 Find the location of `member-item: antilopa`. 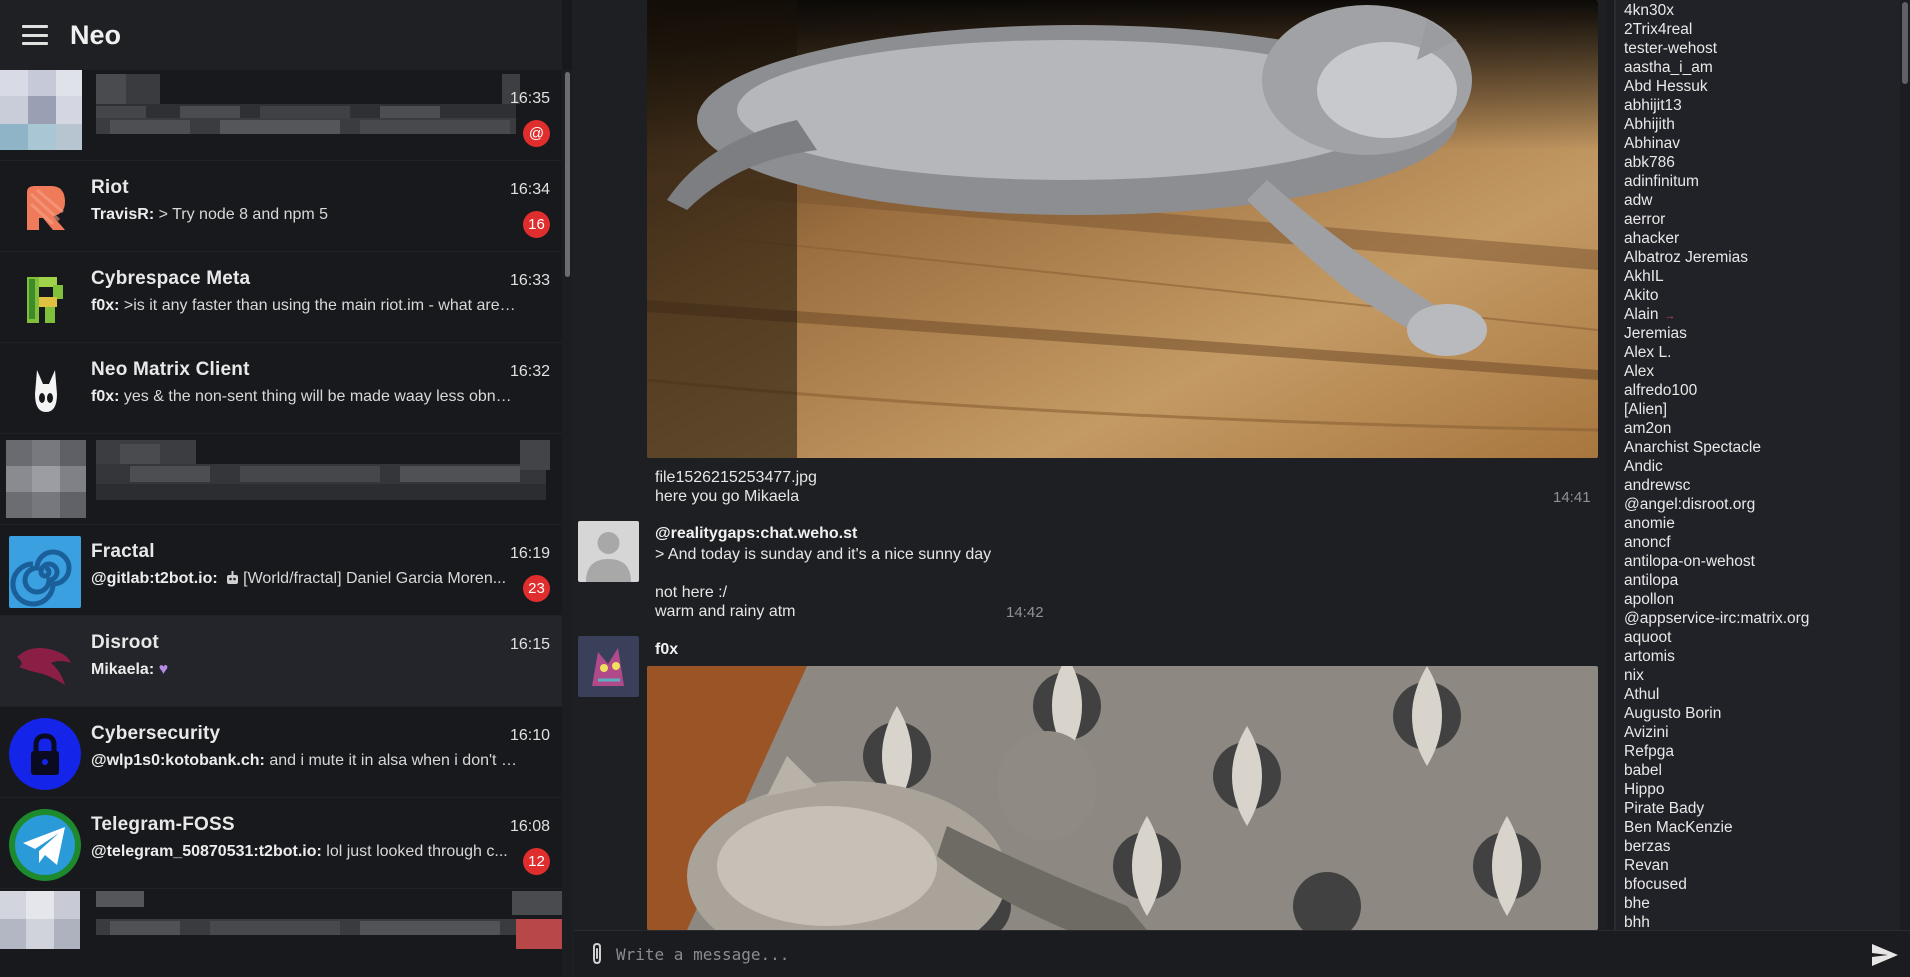

member-item: antilopa is located at coordinates (1763, 580).